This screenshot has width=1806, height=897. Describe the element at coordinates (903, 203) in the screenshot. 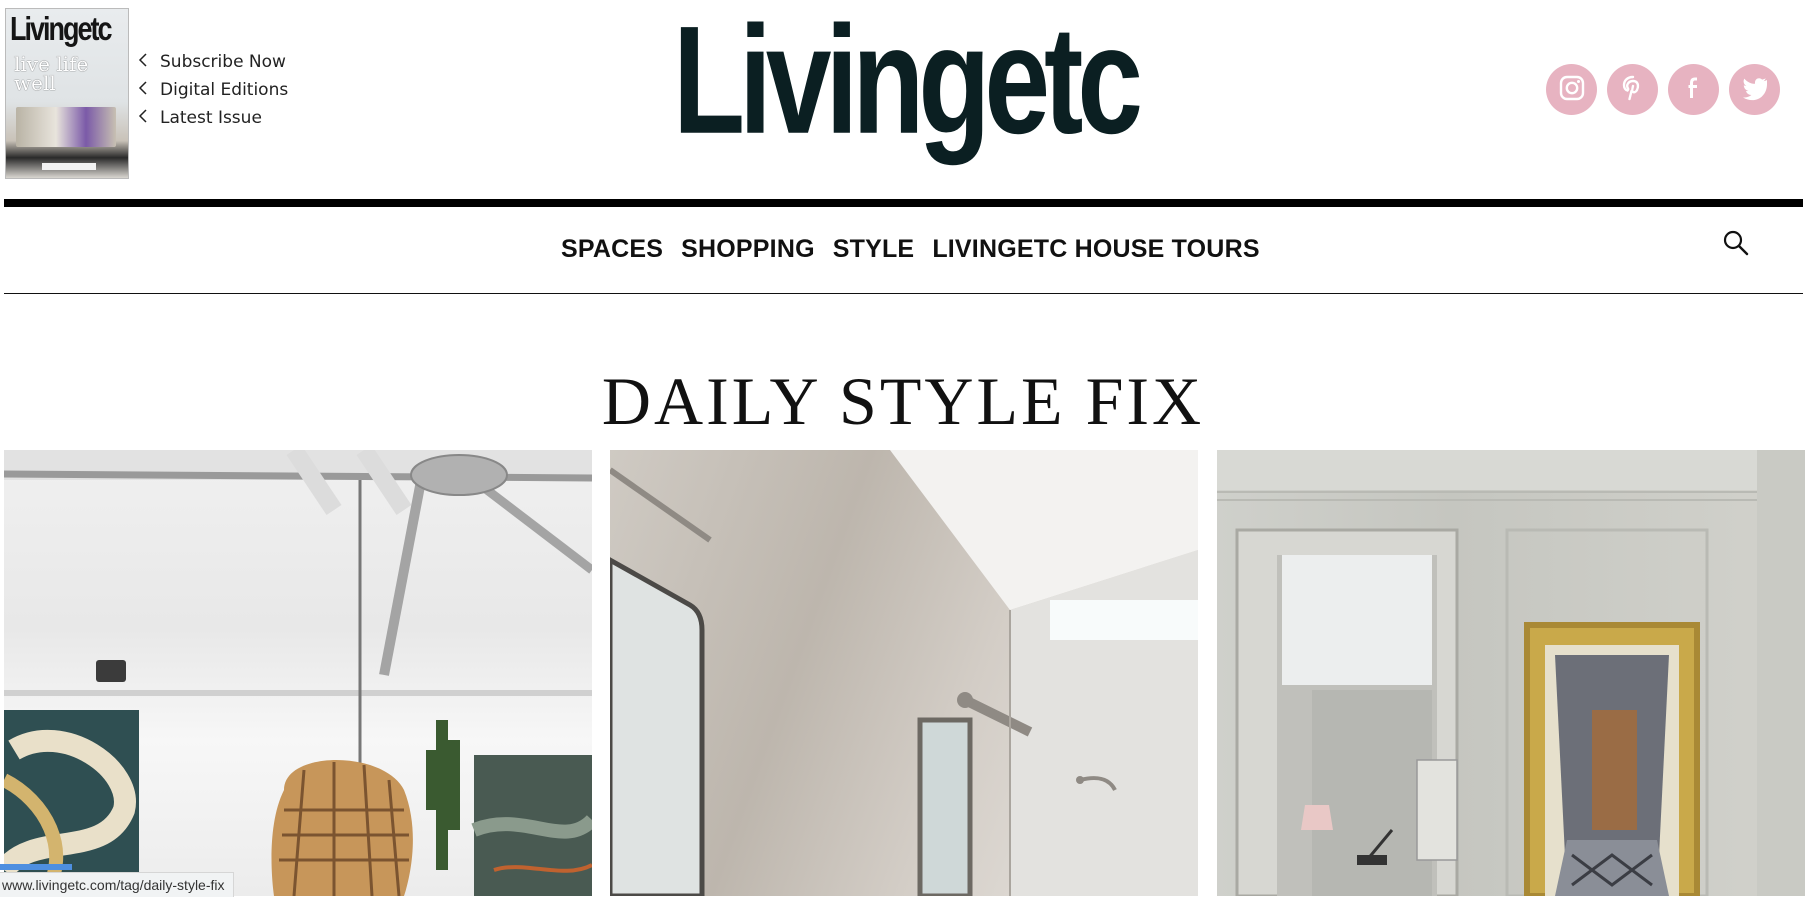

I see `header-divider` at that location.